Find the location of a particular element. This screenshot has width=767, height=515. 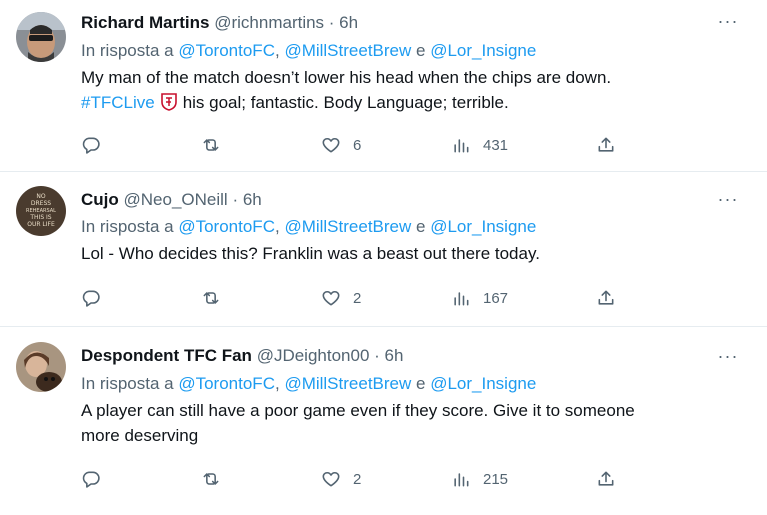

svg-text: DRESS is located at coordinates (41, 203).